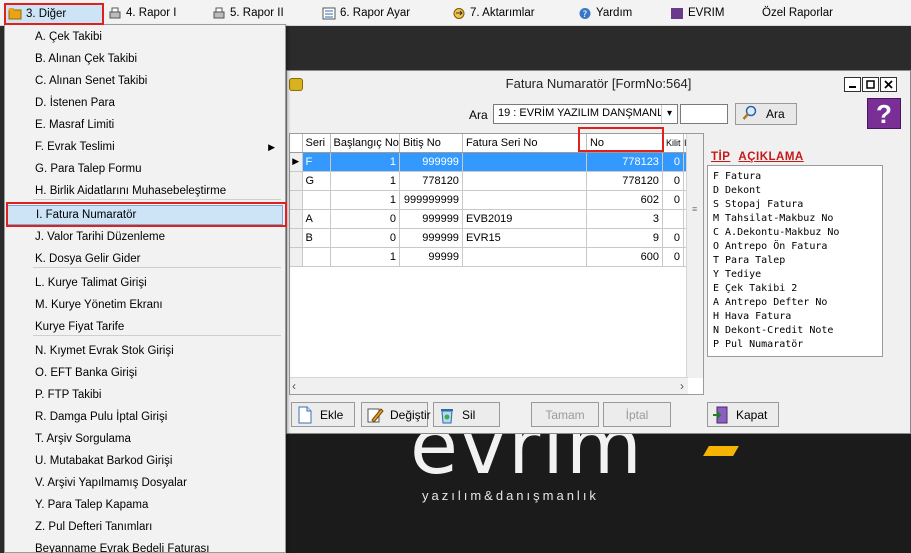 This screenshot has width=911, height=553. I want to click on menu-diger: 3. Diğer, so click(54, 13).